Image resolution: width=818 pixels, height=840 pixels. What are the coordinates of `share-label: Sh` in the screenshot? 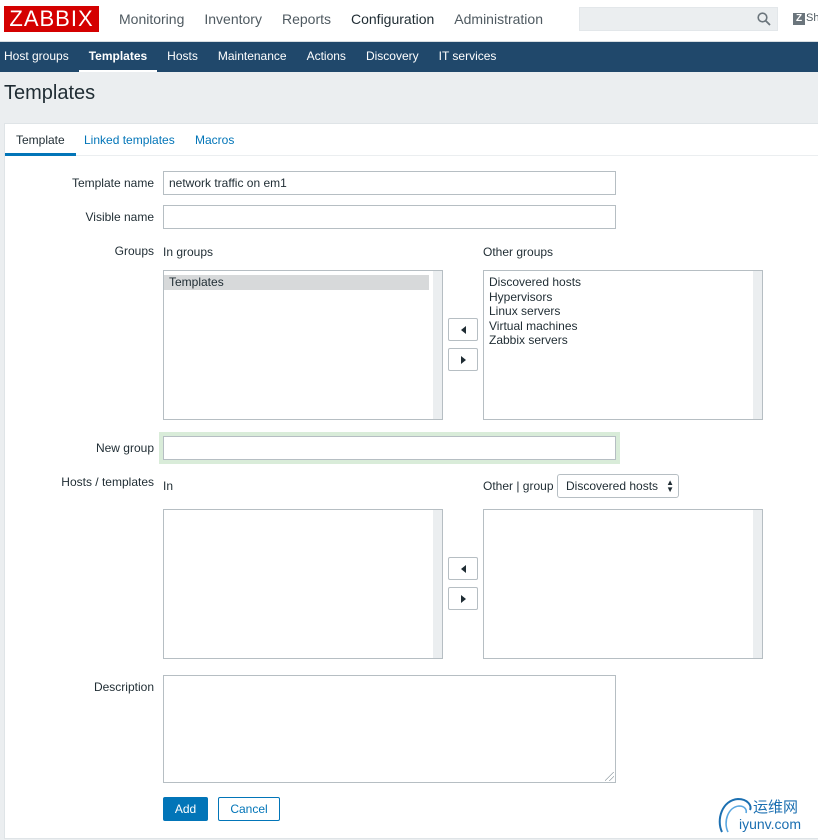 It's located at (812, 18).